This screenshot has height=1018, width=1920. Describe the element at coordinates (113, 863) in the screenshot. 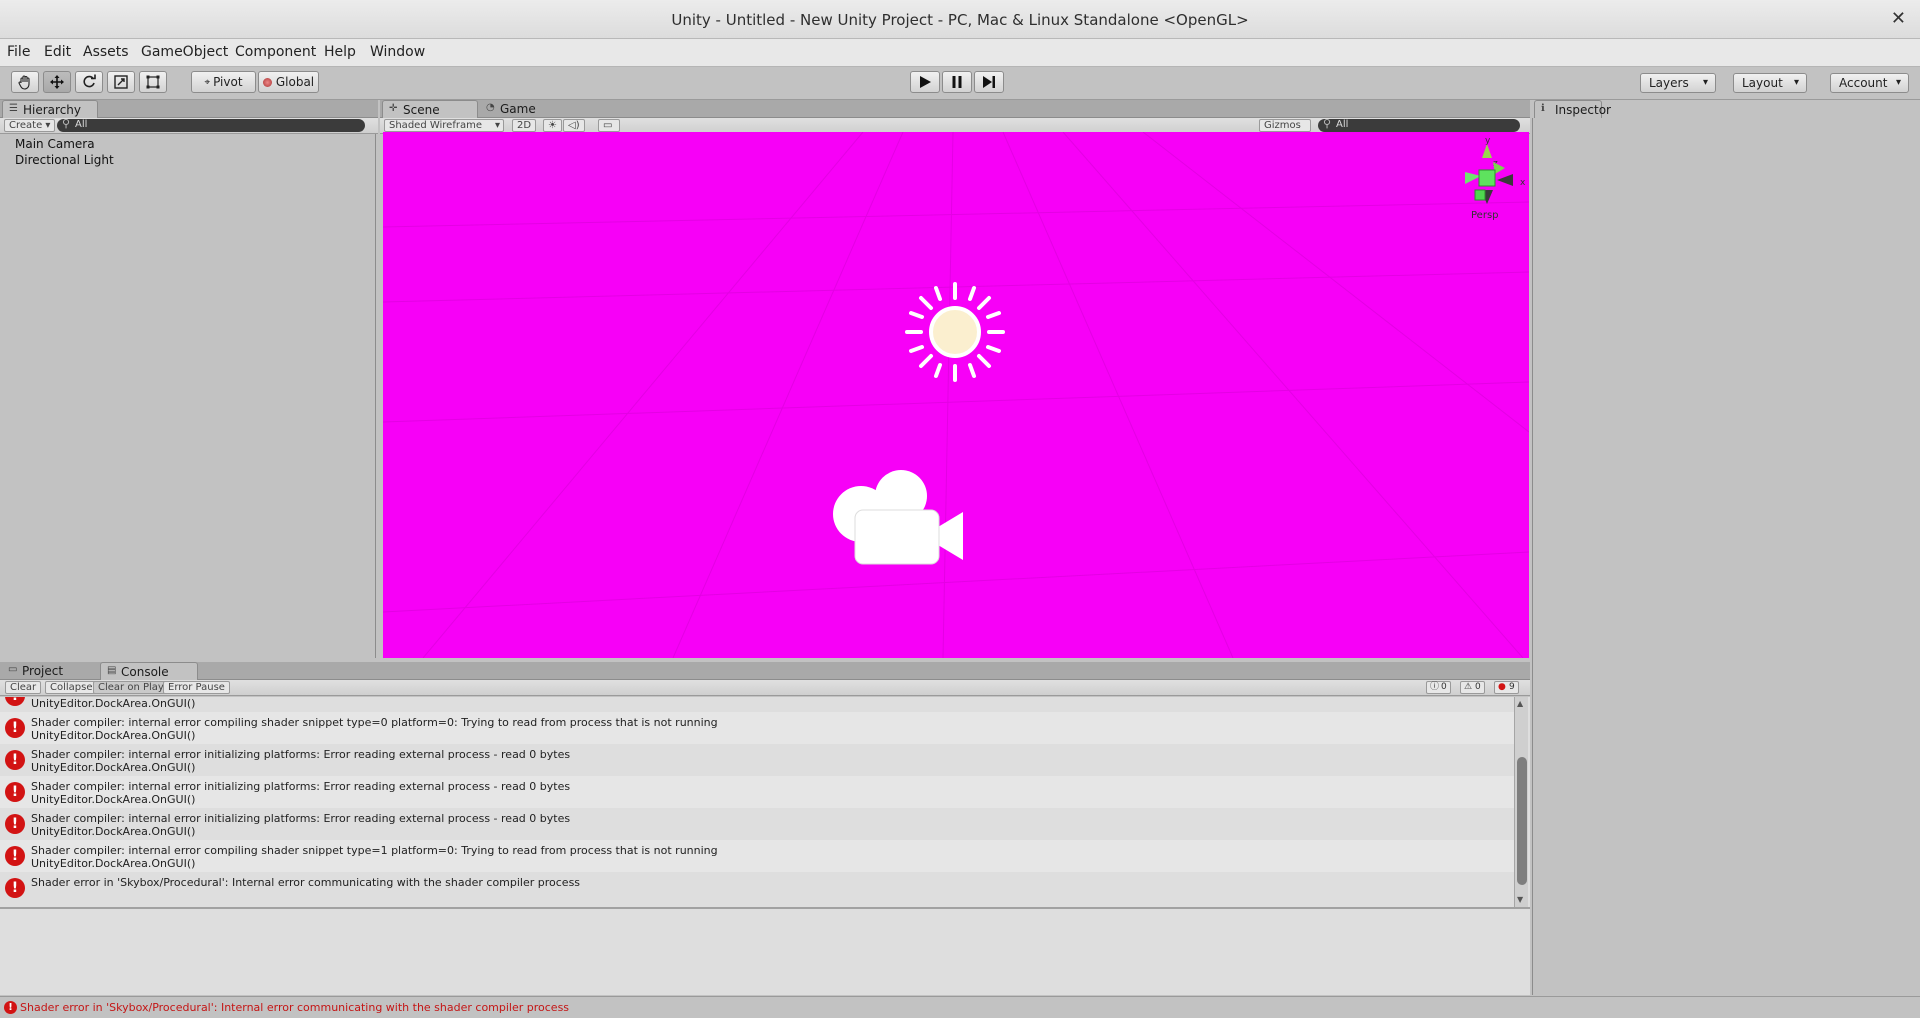

I see `console-row-trace: UnityEditor.DockArea.OnGUI()` at that location.